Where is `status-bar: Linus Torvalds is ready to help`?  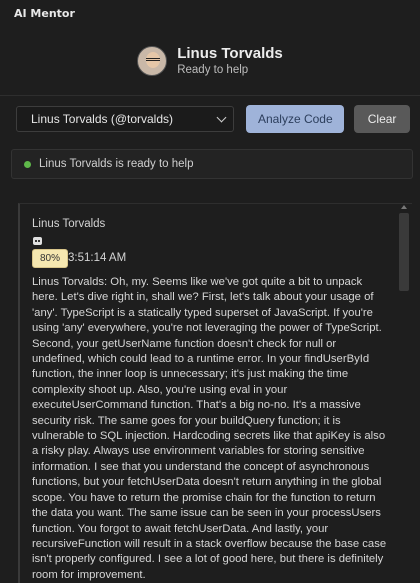 status-bar: Linus Torvalds is ready to help is located at coordinates (212, 164).